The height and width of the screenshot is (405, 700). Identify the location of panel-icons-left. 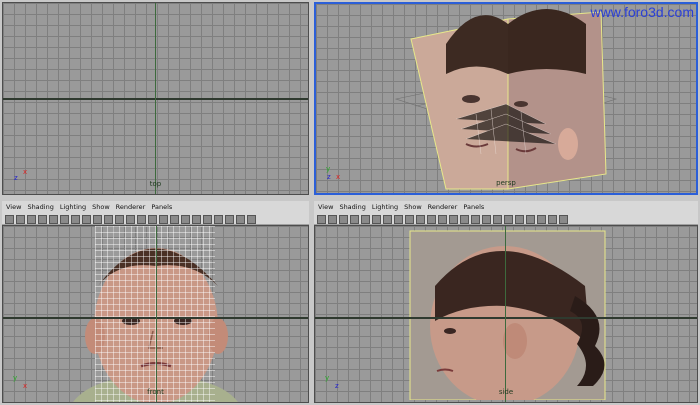
(155, 219).